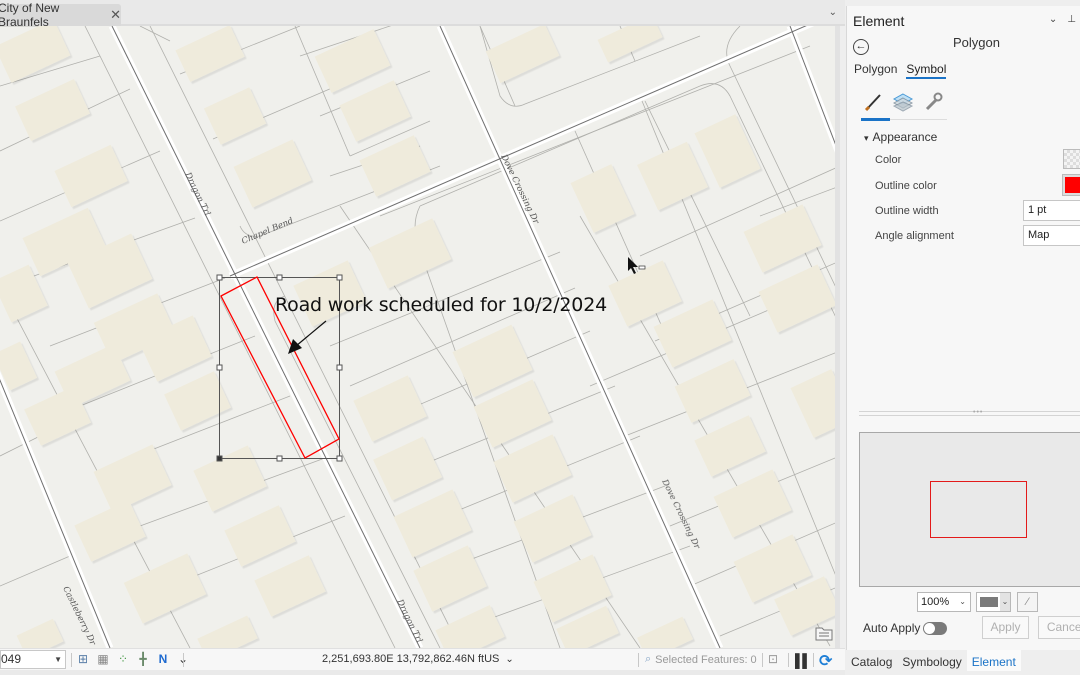 Image resolution: width=1080 pixels, height=675 pixels. I want to click on close-icon: ✕, so click(115, 15).